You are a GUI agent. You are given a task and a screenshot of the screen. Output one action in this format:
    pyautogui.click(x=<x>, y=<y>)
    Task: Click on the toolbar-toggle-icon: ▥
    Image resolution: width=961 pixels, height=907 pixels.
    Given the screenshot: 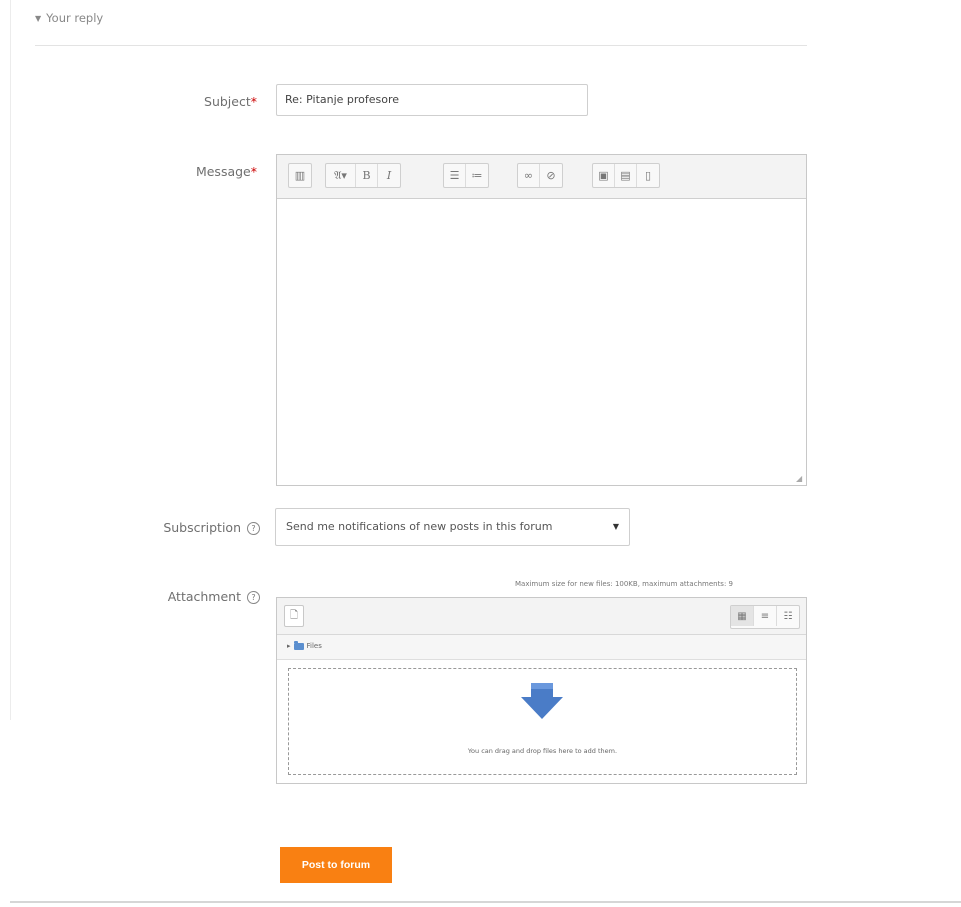 What is the action you would take?
    pyautogui.click(x=300, y=175)
    